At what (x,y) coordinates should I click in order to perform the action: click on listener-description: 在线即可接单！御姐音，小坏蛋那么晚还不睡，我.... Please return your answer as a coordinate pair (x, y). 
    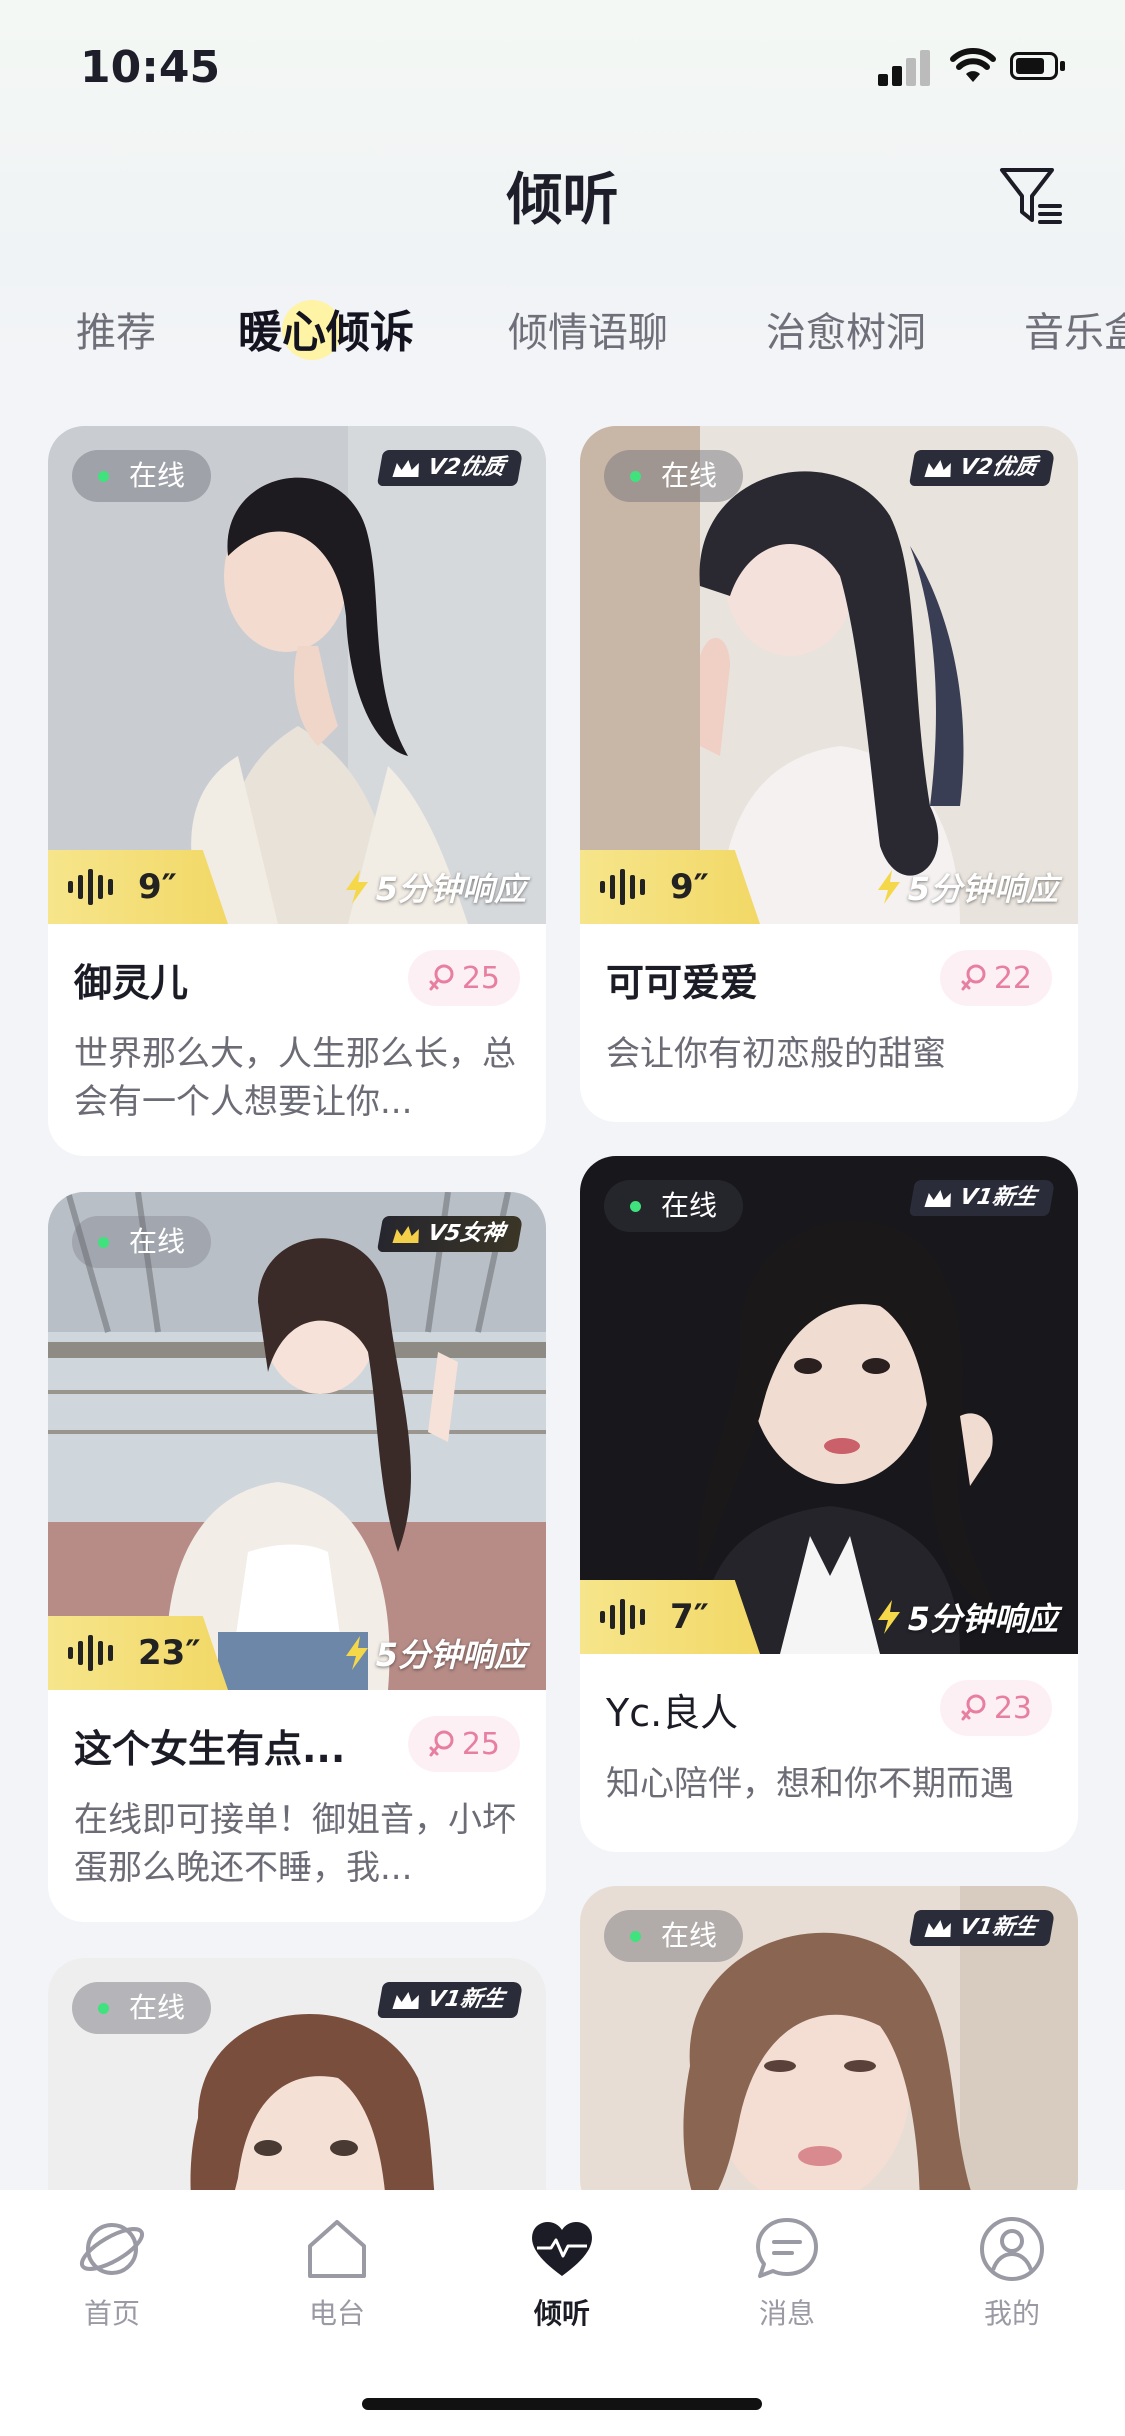
    Looking at the image, I should click on (295, 1844).